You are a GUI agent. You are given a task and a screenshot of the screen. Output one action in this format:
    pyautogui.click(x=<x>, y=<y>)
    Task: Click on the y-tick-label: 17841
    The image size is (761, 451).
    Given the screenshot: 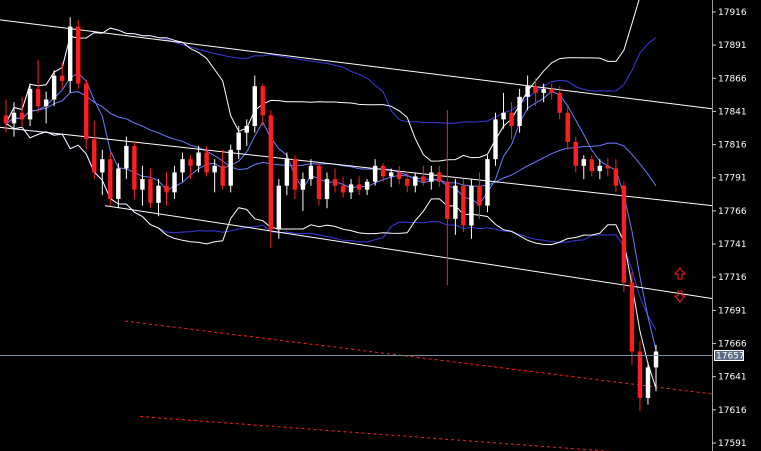 What is the action you would take?
    pyautogui.click(x=732, y=112)
    